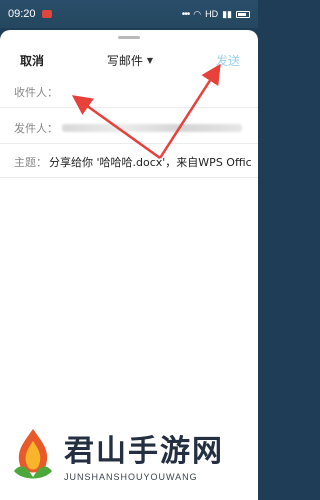 Image resolution: width=320 pixels, height=500 pixels. I want to click on sender-address-blurred, so click(152, 127).